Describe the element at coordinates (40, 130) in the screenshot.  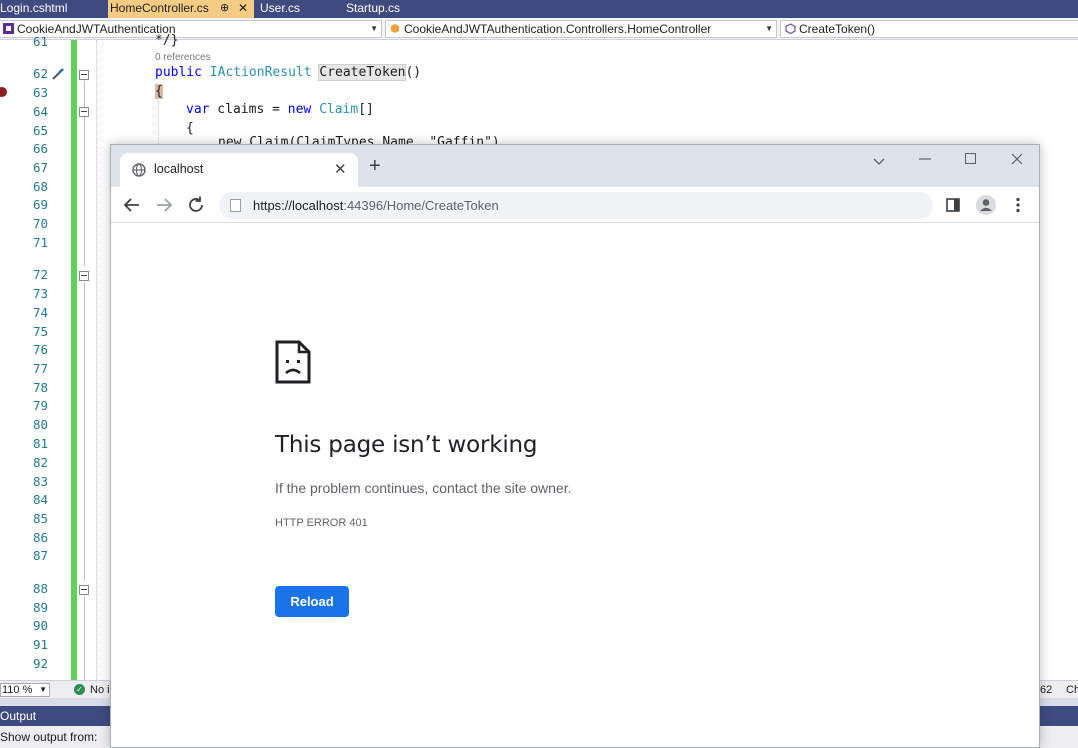
I see `line-number: 65` at that location.